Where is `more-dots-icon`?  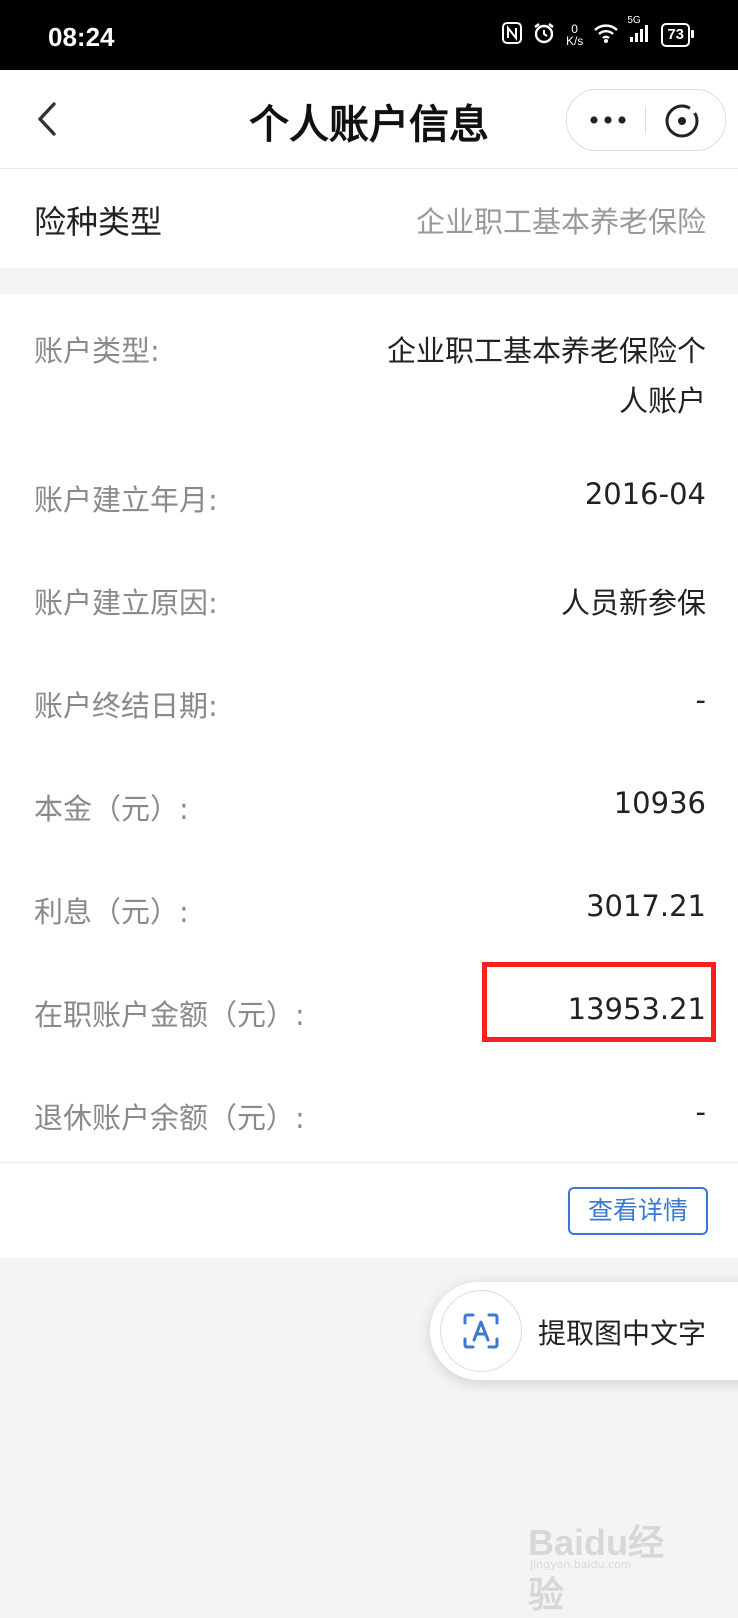 more-dots-icon is located at coordinates (608, 120).